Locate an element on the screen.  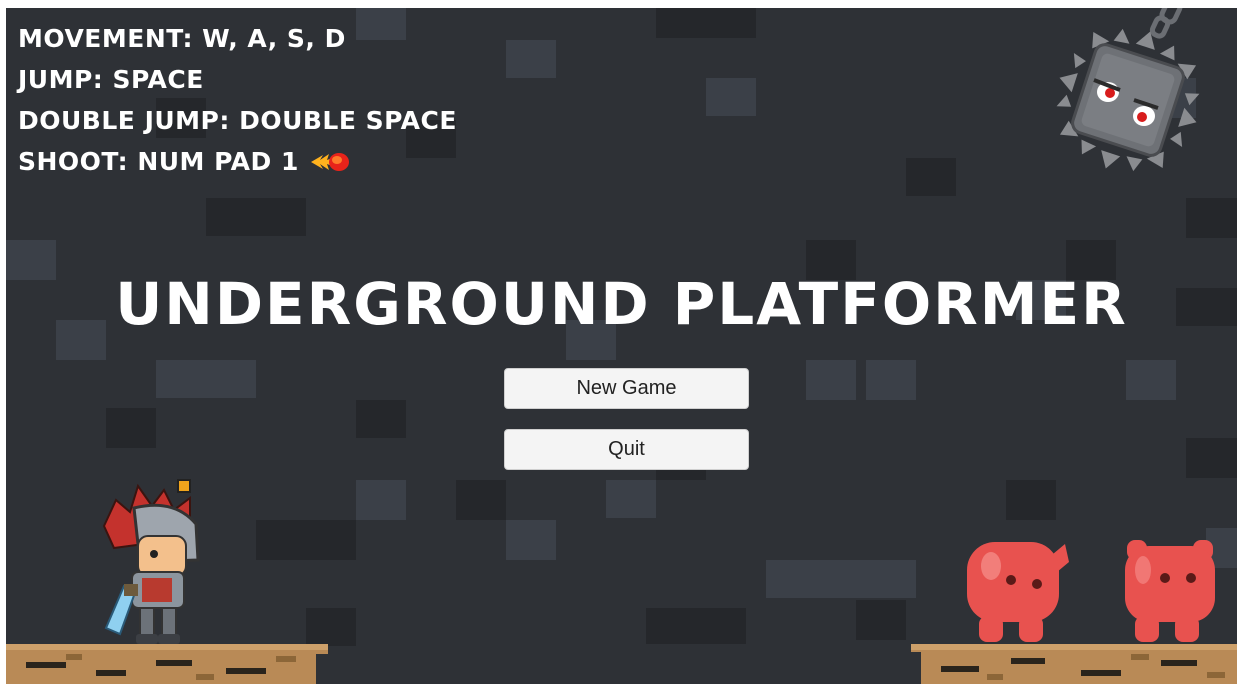
jump-hint: JUMP: SPACE is located at coordinates (111, 79).